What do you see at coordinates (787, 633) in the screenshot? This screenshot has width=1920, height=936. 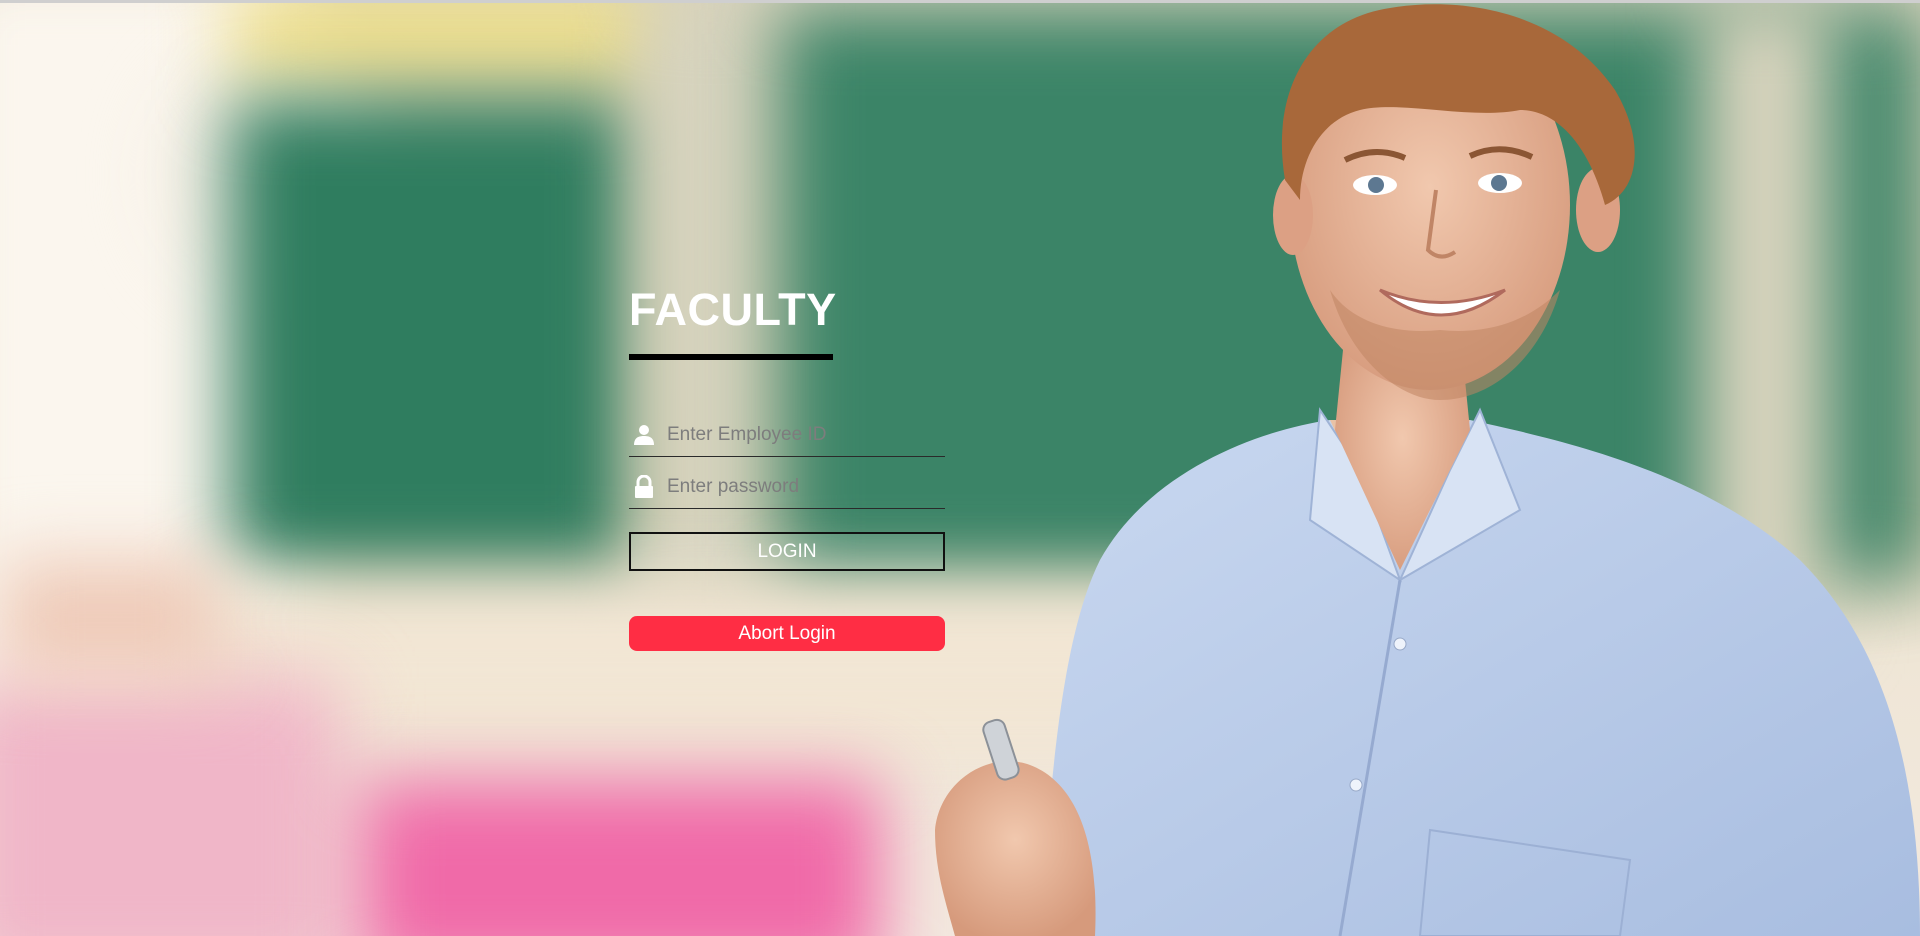 I see `abort-login-button: Abort Login` at bounding box center [787, 633].